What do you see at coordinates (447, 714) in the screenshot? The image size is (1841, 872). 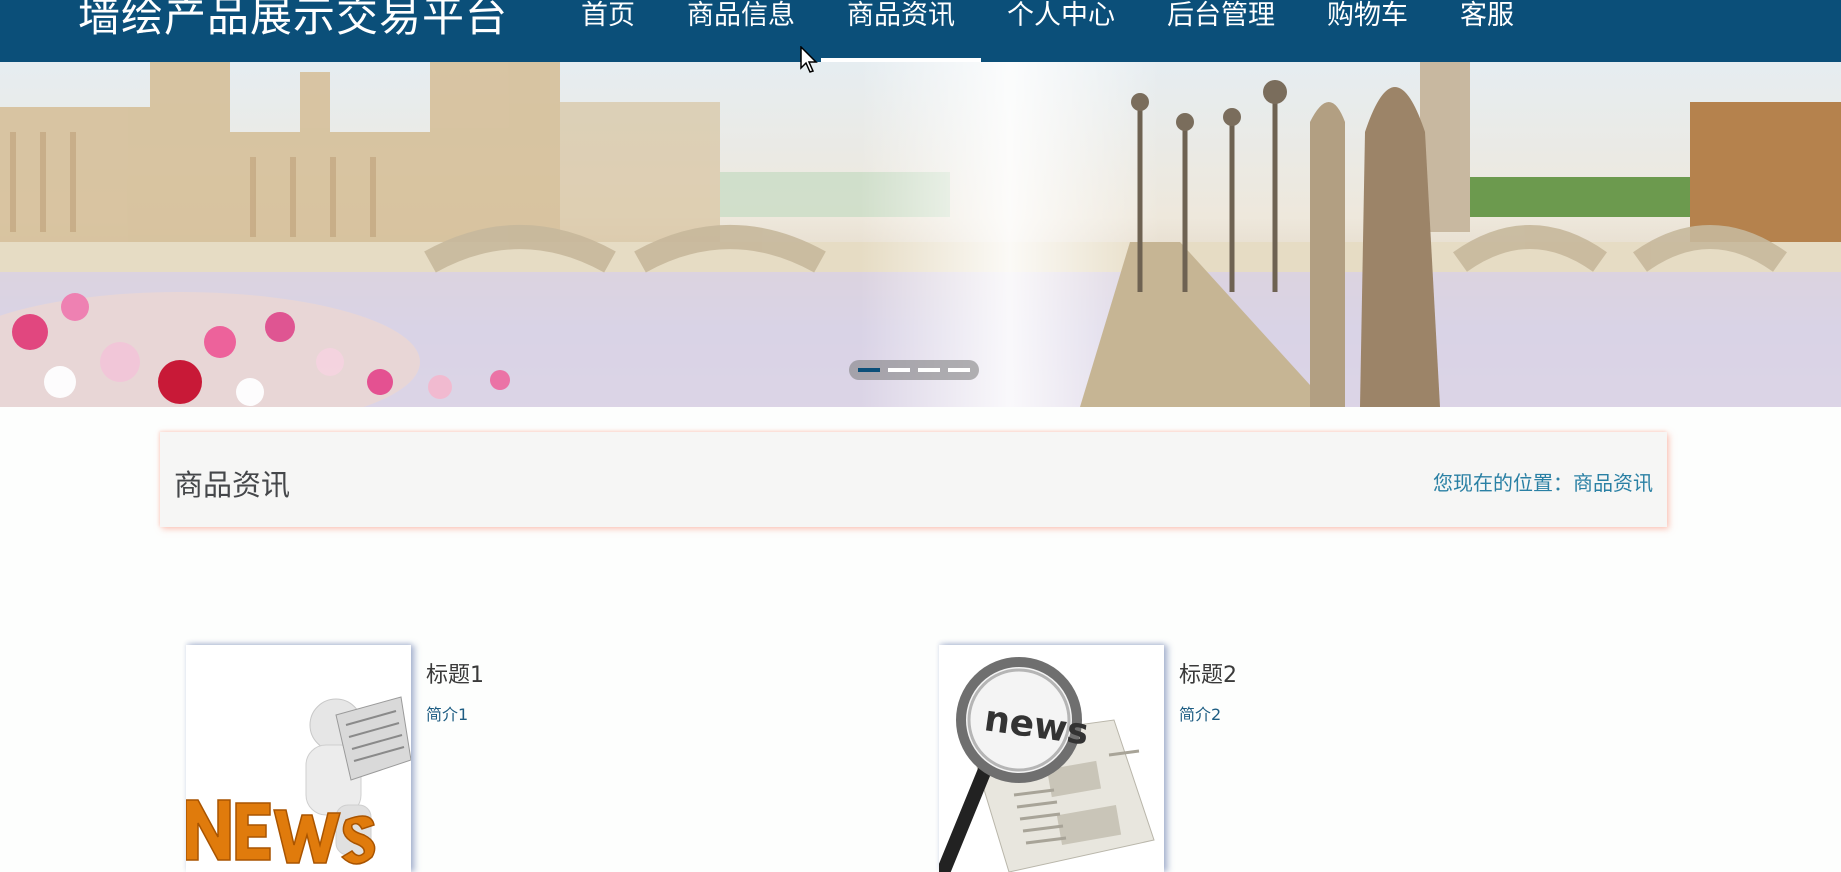 I see `news-summary: 简介1` at bounding box center [447, 714].